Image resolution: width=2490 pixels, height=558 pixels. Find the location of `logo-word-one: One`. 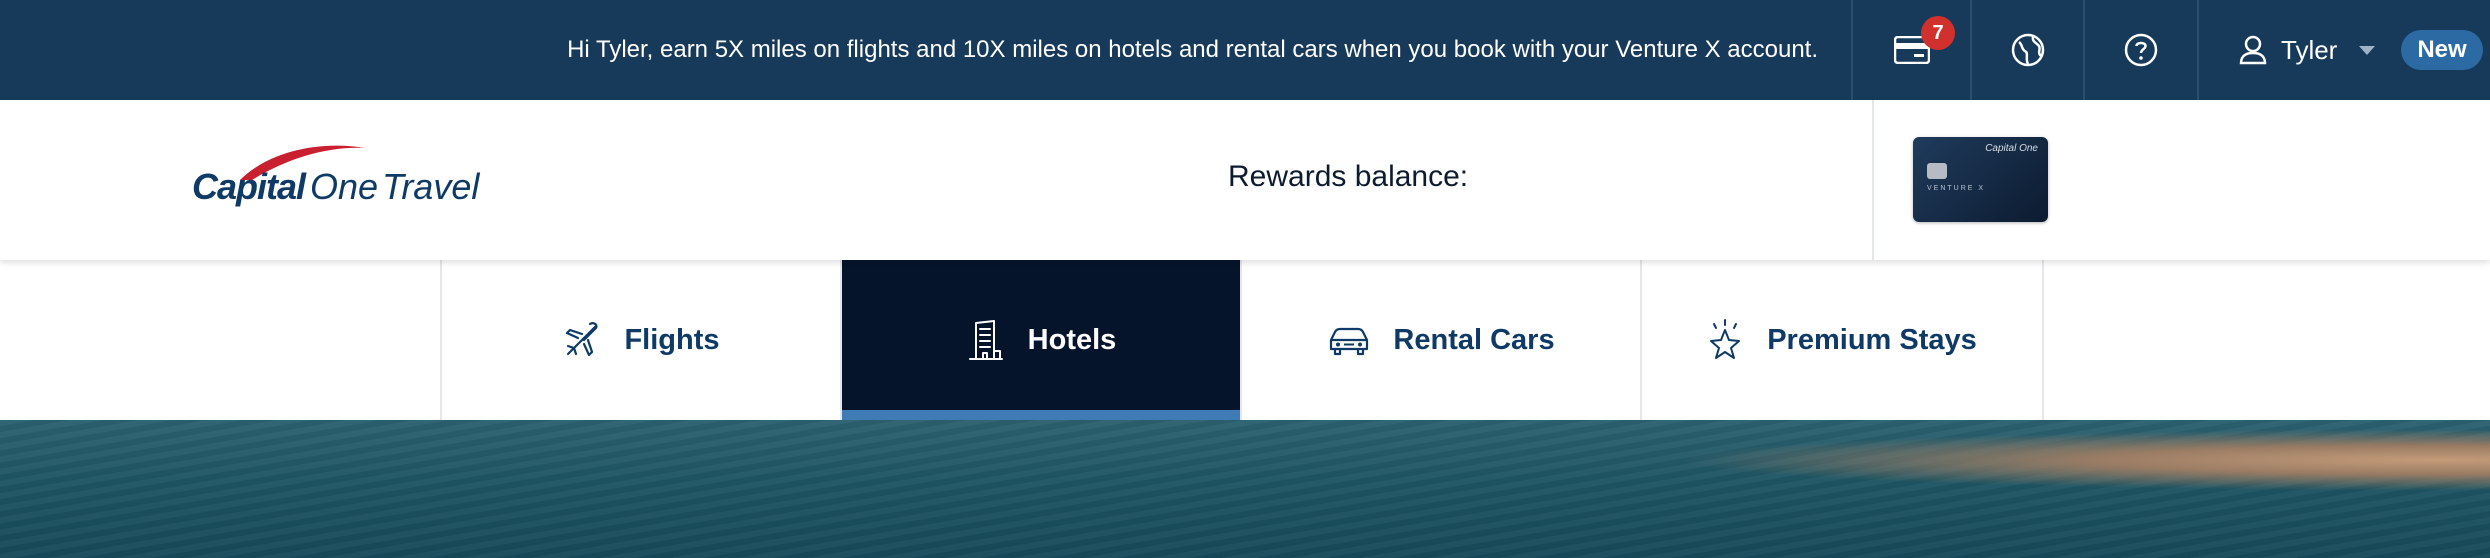

logo-word-one: One is located at coordinates (344, 186).